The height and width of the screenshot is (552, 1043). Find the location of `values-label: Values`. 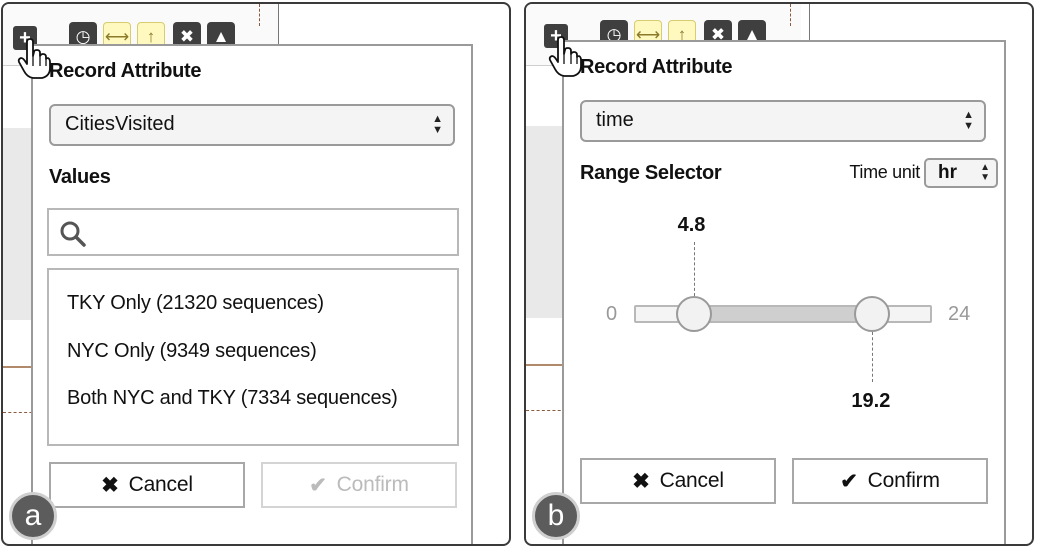

values-label: Values is located at coordinates (80, 177).